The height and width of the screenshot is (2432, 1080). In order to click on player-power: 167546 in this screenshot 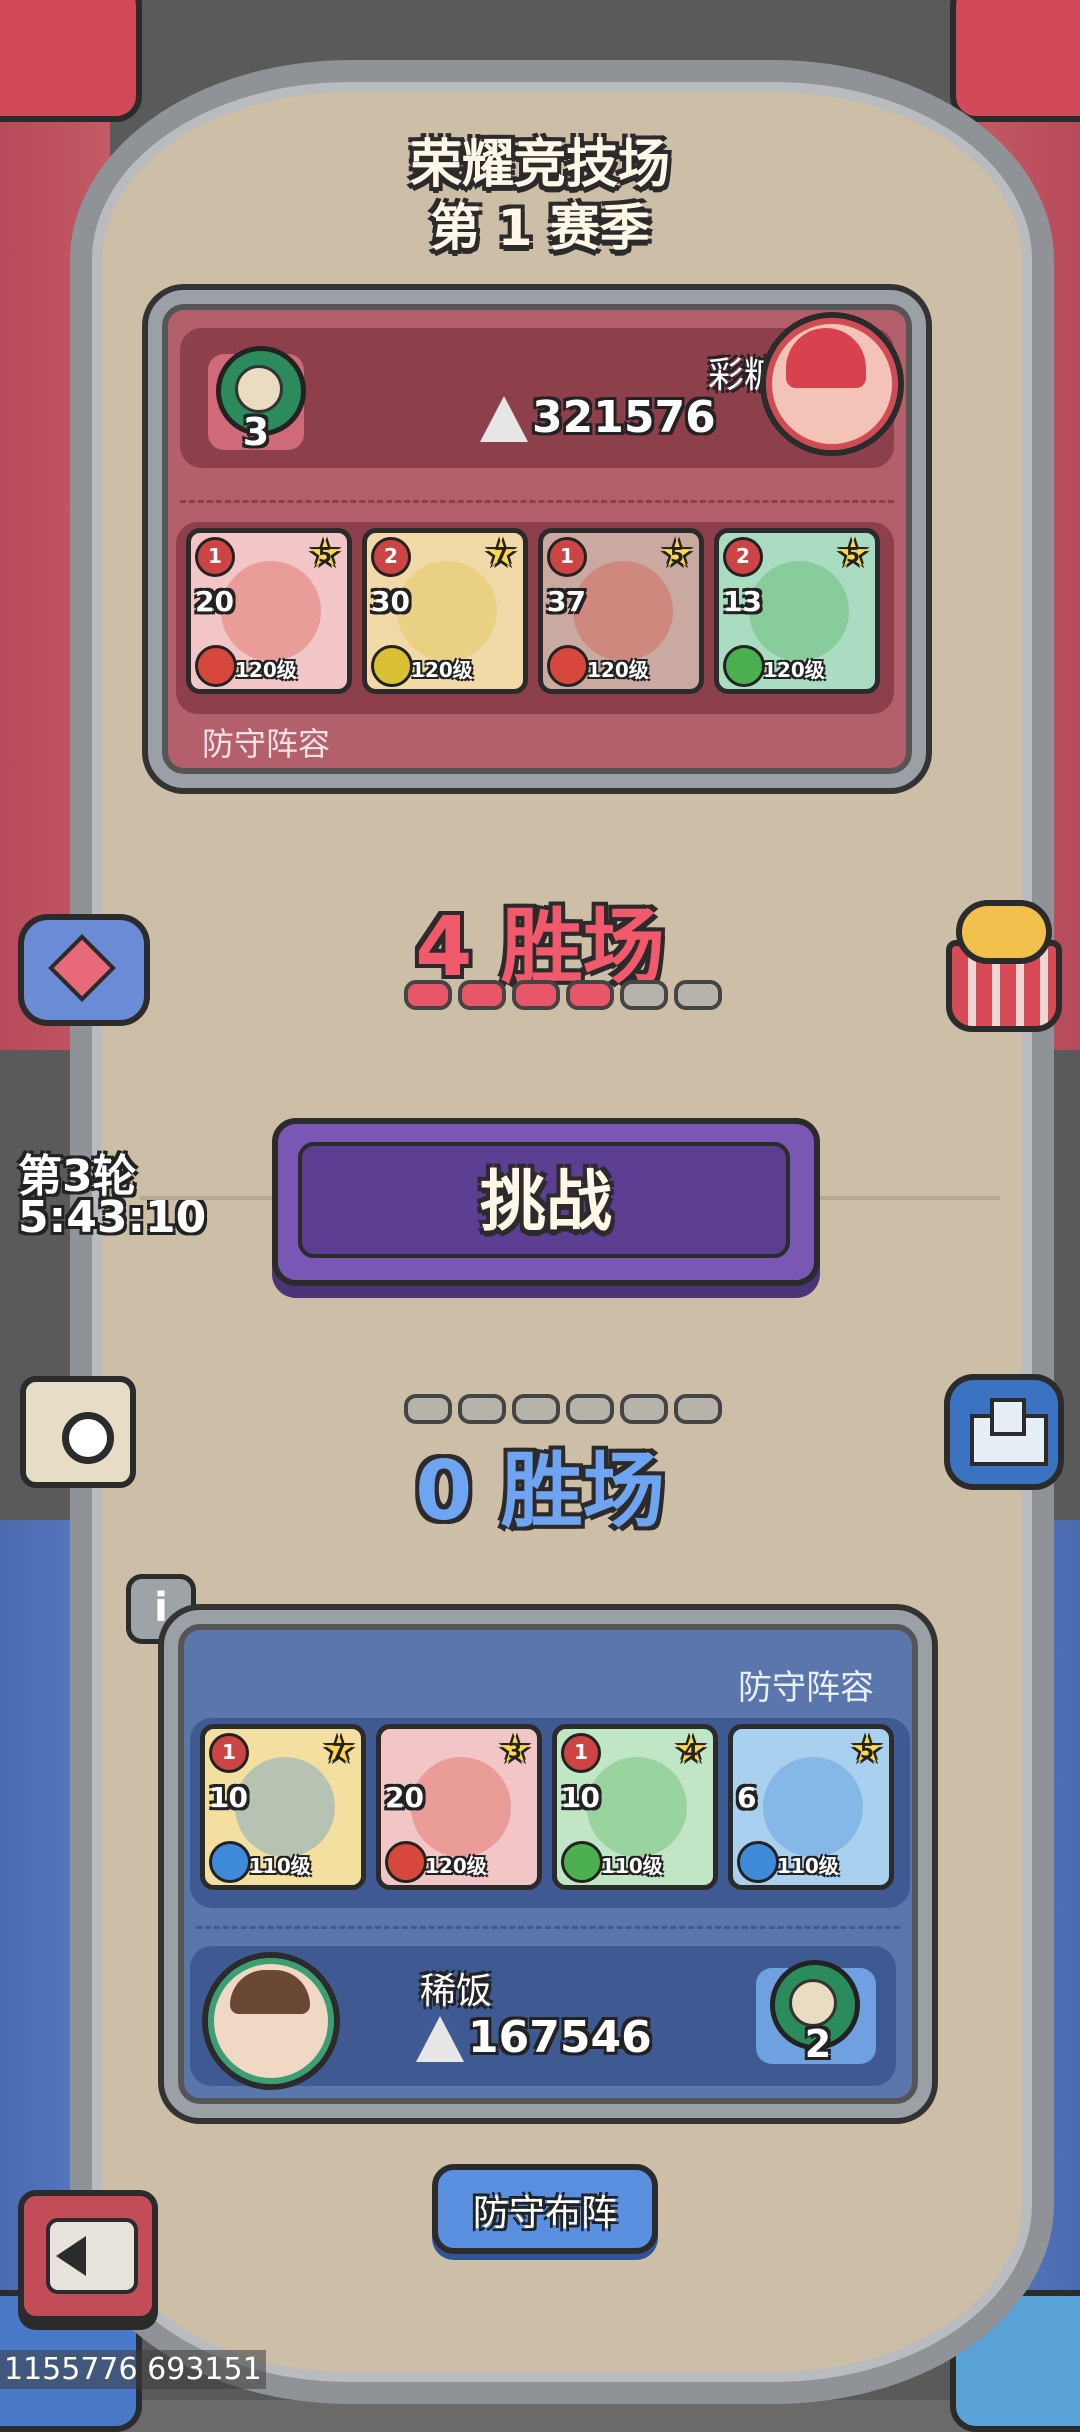, I will do `click(560, 2037)`.